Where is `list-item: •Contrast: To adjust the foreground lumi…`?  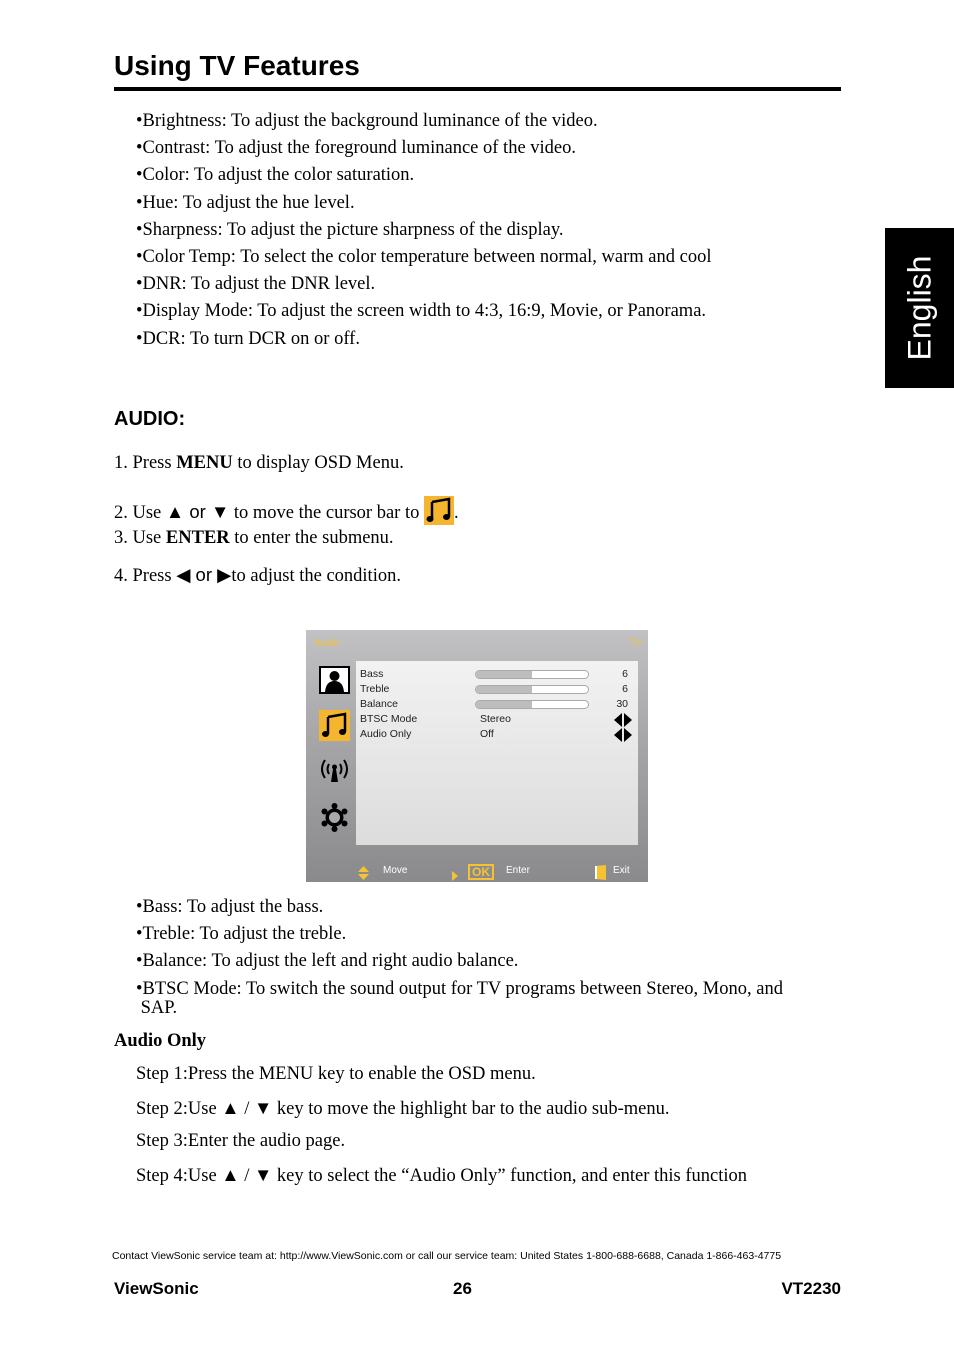
list-item: •Contrast: To adjust the foreground lumi… is located at coordinates (356, 148).